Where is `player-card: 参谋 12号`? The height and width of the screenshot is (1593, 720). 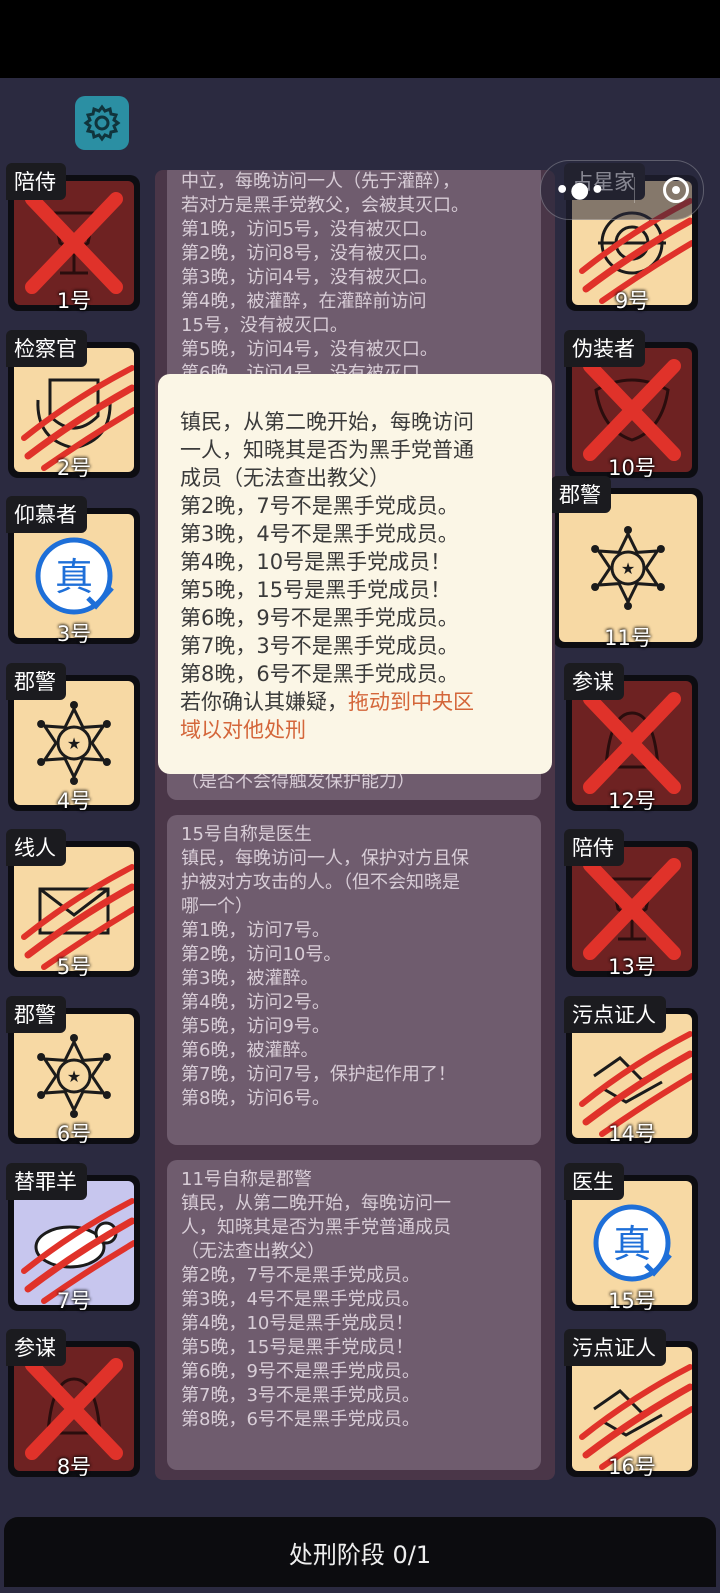
player-card: 参谋 12号 is located at coordinates (631, 738).